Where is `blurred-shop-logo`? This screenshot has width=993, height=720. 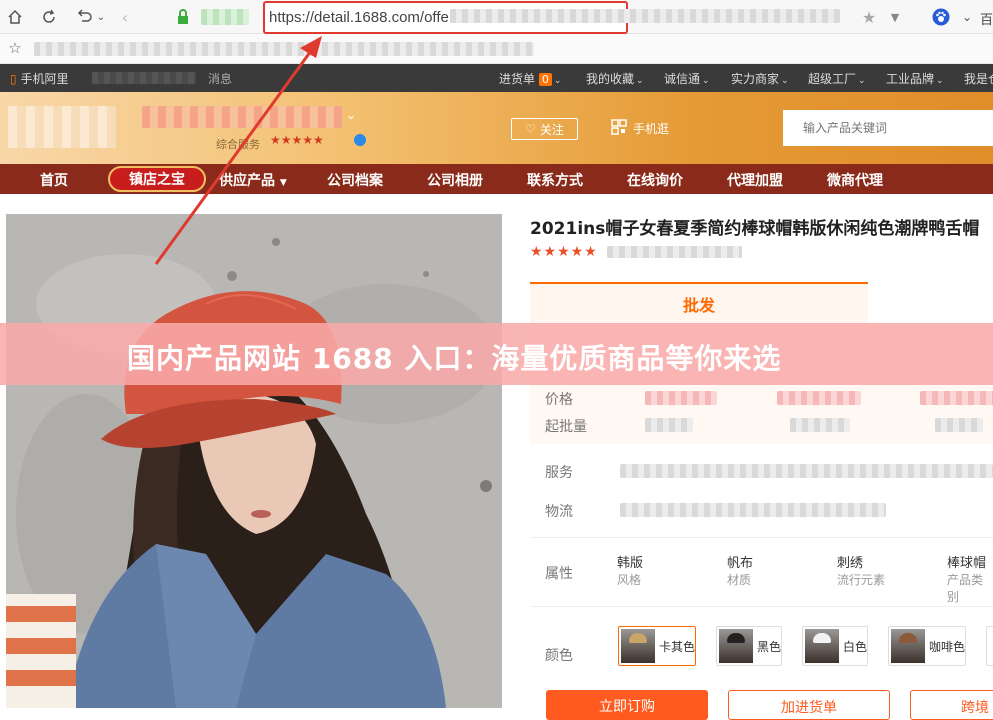 blurred-shop-logo is located at coordinates (62, 127).